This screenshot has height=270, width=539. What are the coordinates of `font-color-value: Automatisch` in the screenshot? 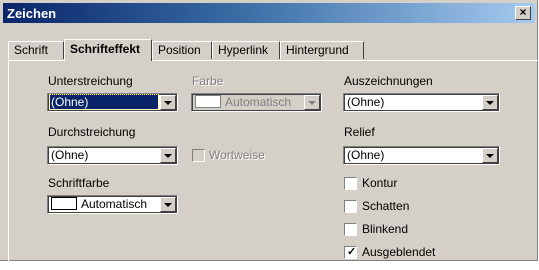 It's located at (114, 204).